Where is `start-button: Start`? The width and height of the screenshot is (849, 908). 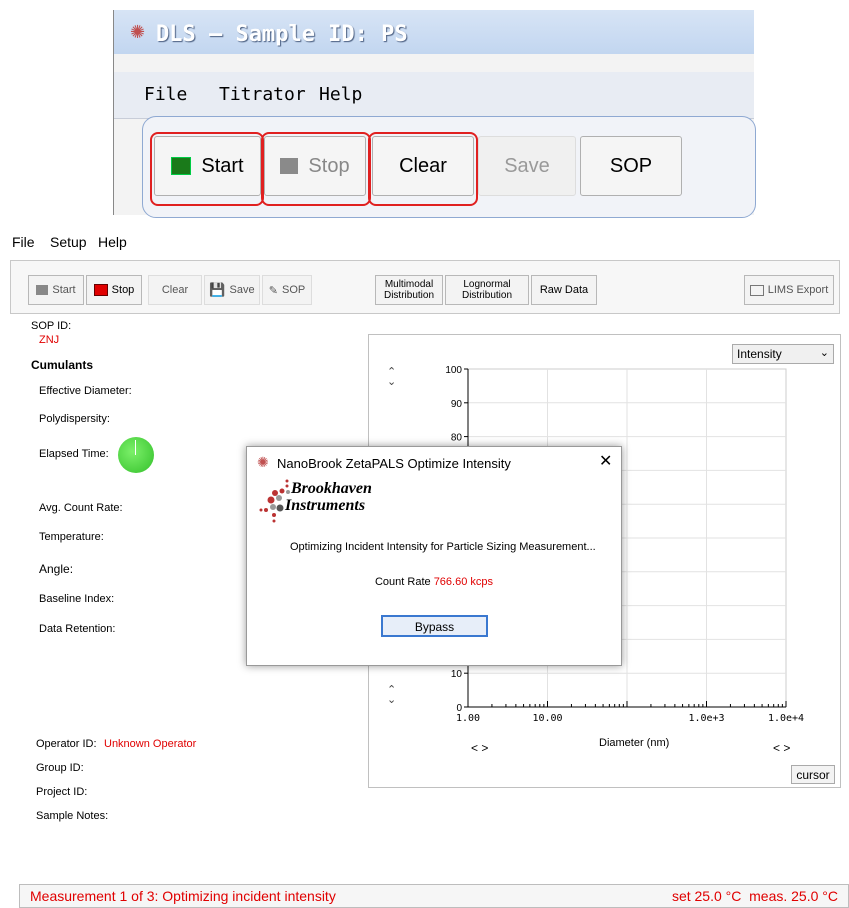 start-button: Start is located at coordinates (56, 290).